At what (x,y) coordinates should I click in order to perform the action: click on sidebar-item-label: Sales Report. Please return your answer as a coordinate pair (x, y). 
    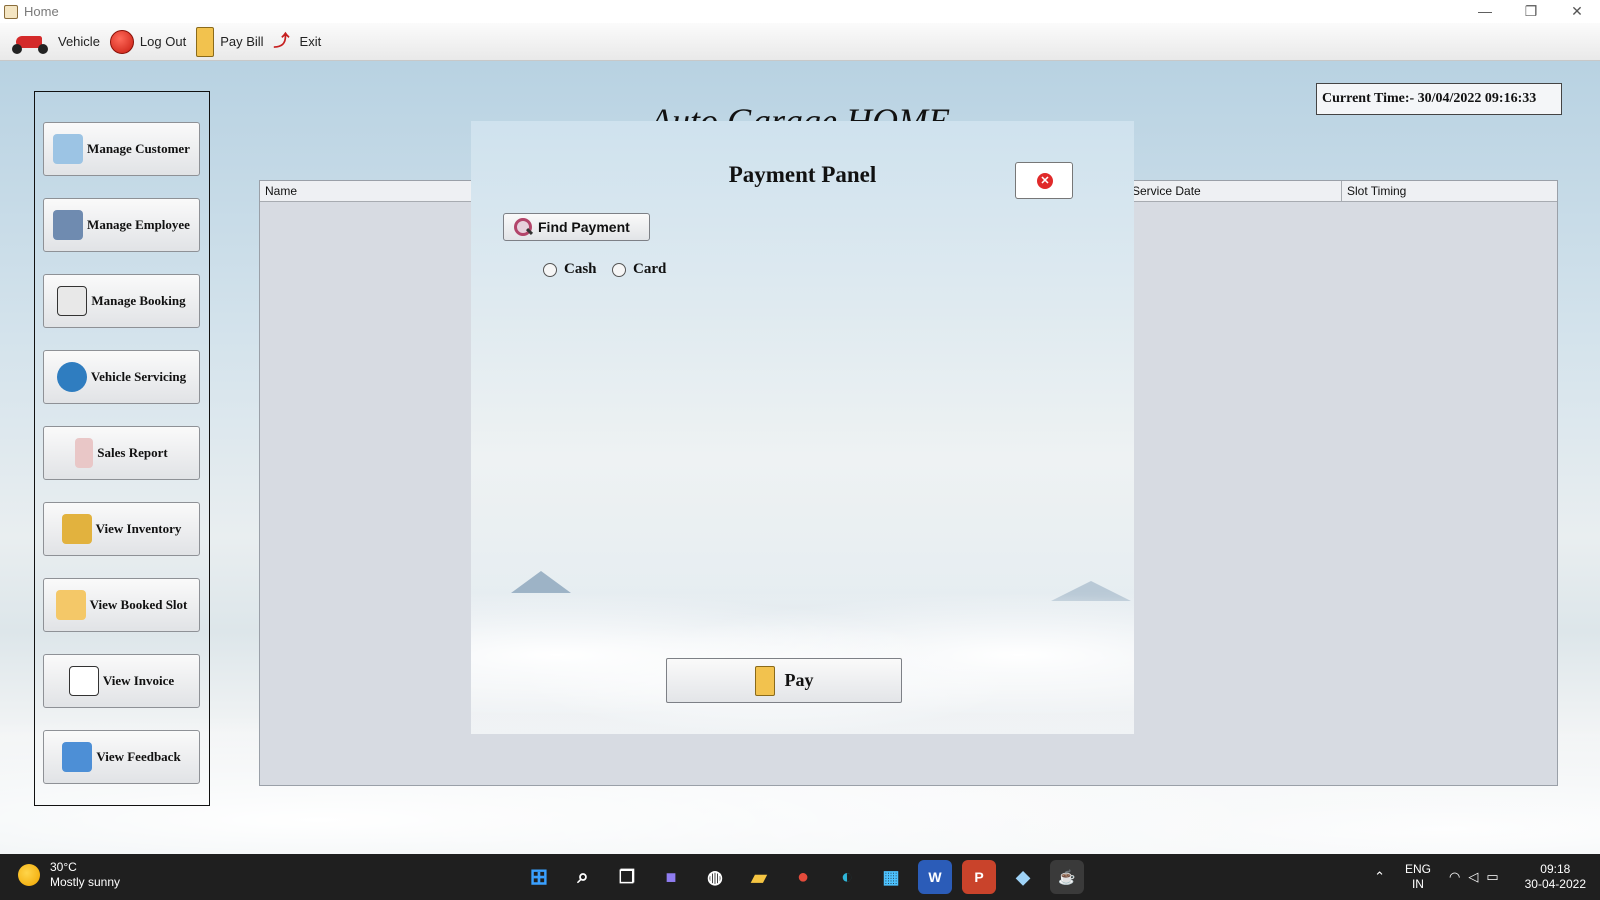
    Looking at the image, I should click on (132, 452).